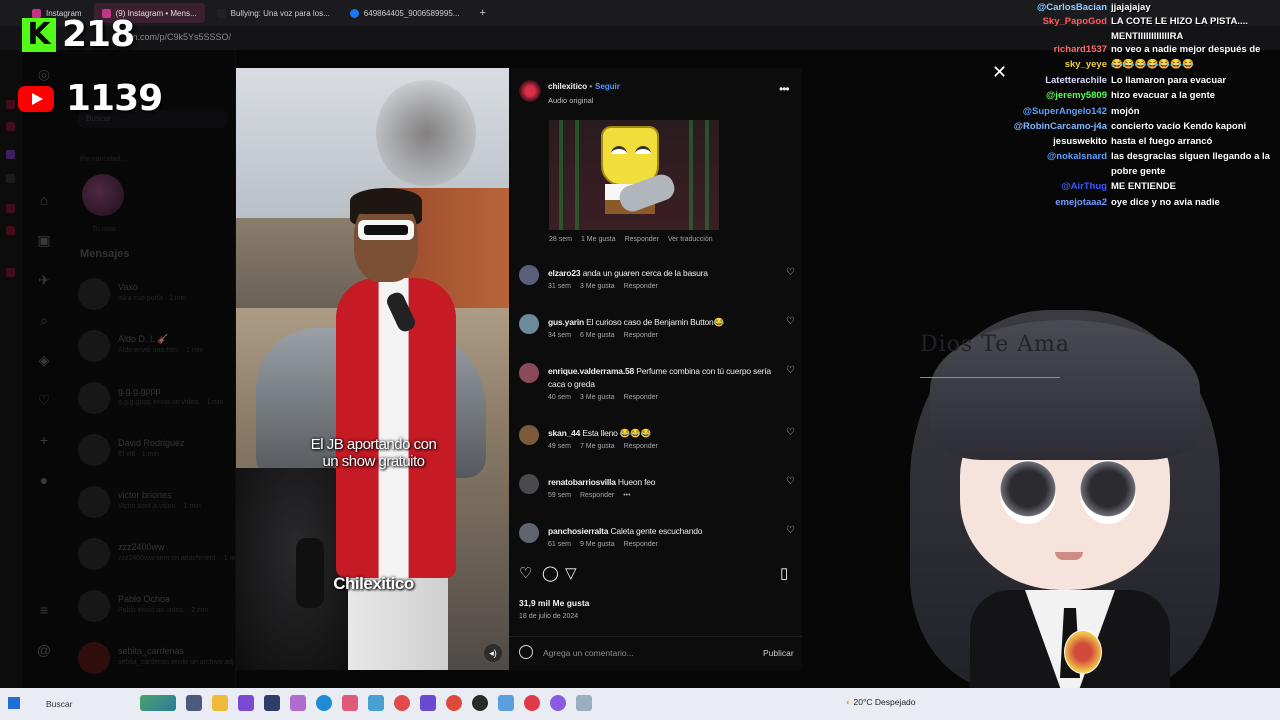 The width and height of the screenshot is (1280, 720). Describe the element at coordinates (1033, 64) in the screenshot. I see `chat-username: sky_yeye` at that location.